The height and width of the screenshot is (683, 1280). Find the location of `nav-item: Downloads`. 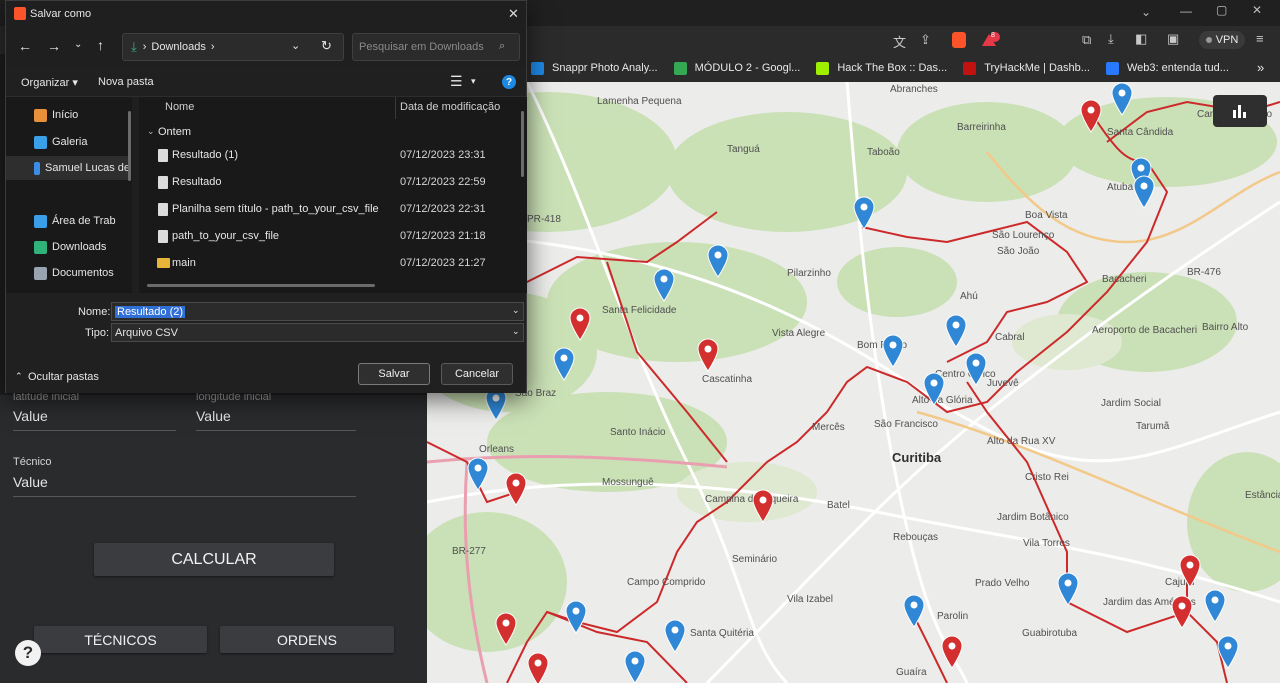

nav-item: Downloads is located at coordinates (68, 247).